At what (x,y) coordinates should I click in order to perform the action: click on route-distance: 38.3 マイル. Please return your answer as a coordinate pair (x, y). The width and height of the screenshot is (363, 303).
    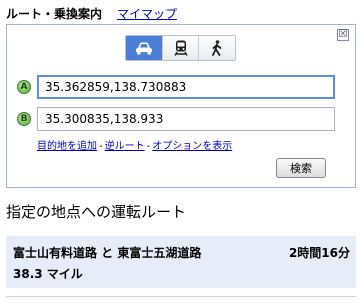
    Looking at the image, I should click on (48, 274).